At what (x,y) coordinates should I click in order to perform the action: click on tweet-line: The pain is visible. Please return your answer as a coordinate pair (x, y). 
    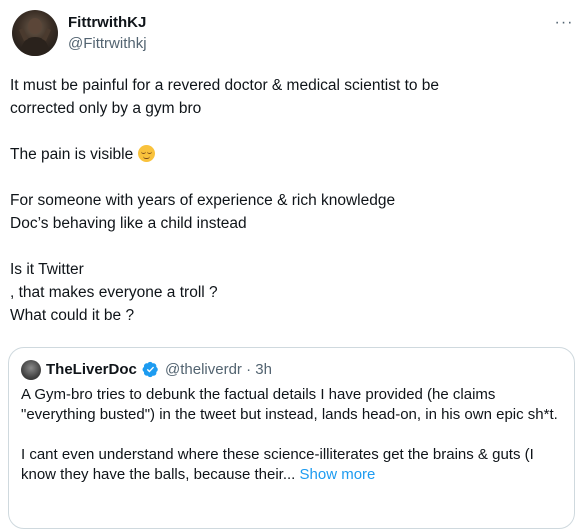
    Looking at the image, I should click on (72, 154).